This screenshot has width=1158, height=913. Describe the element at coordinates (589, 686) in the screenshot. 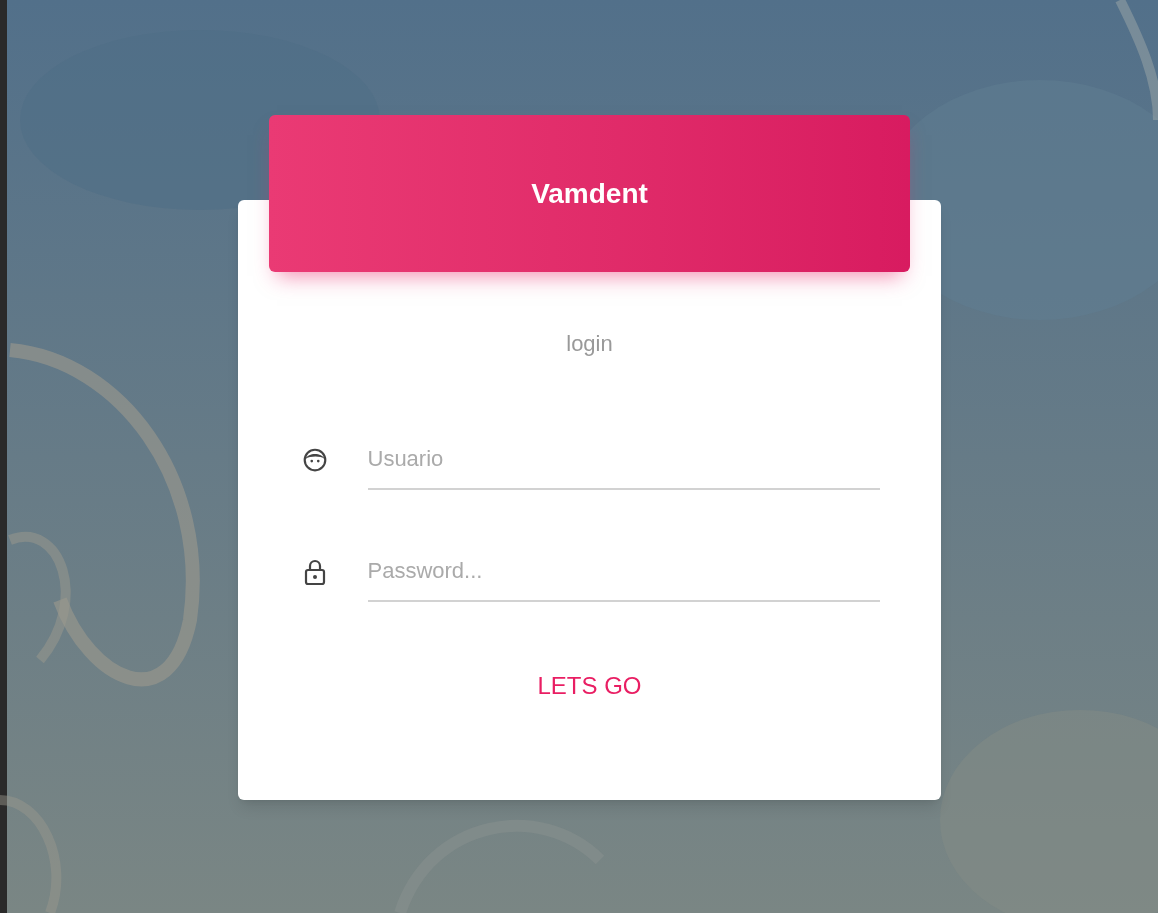

I see `submit-button: LETS GO` at that location.